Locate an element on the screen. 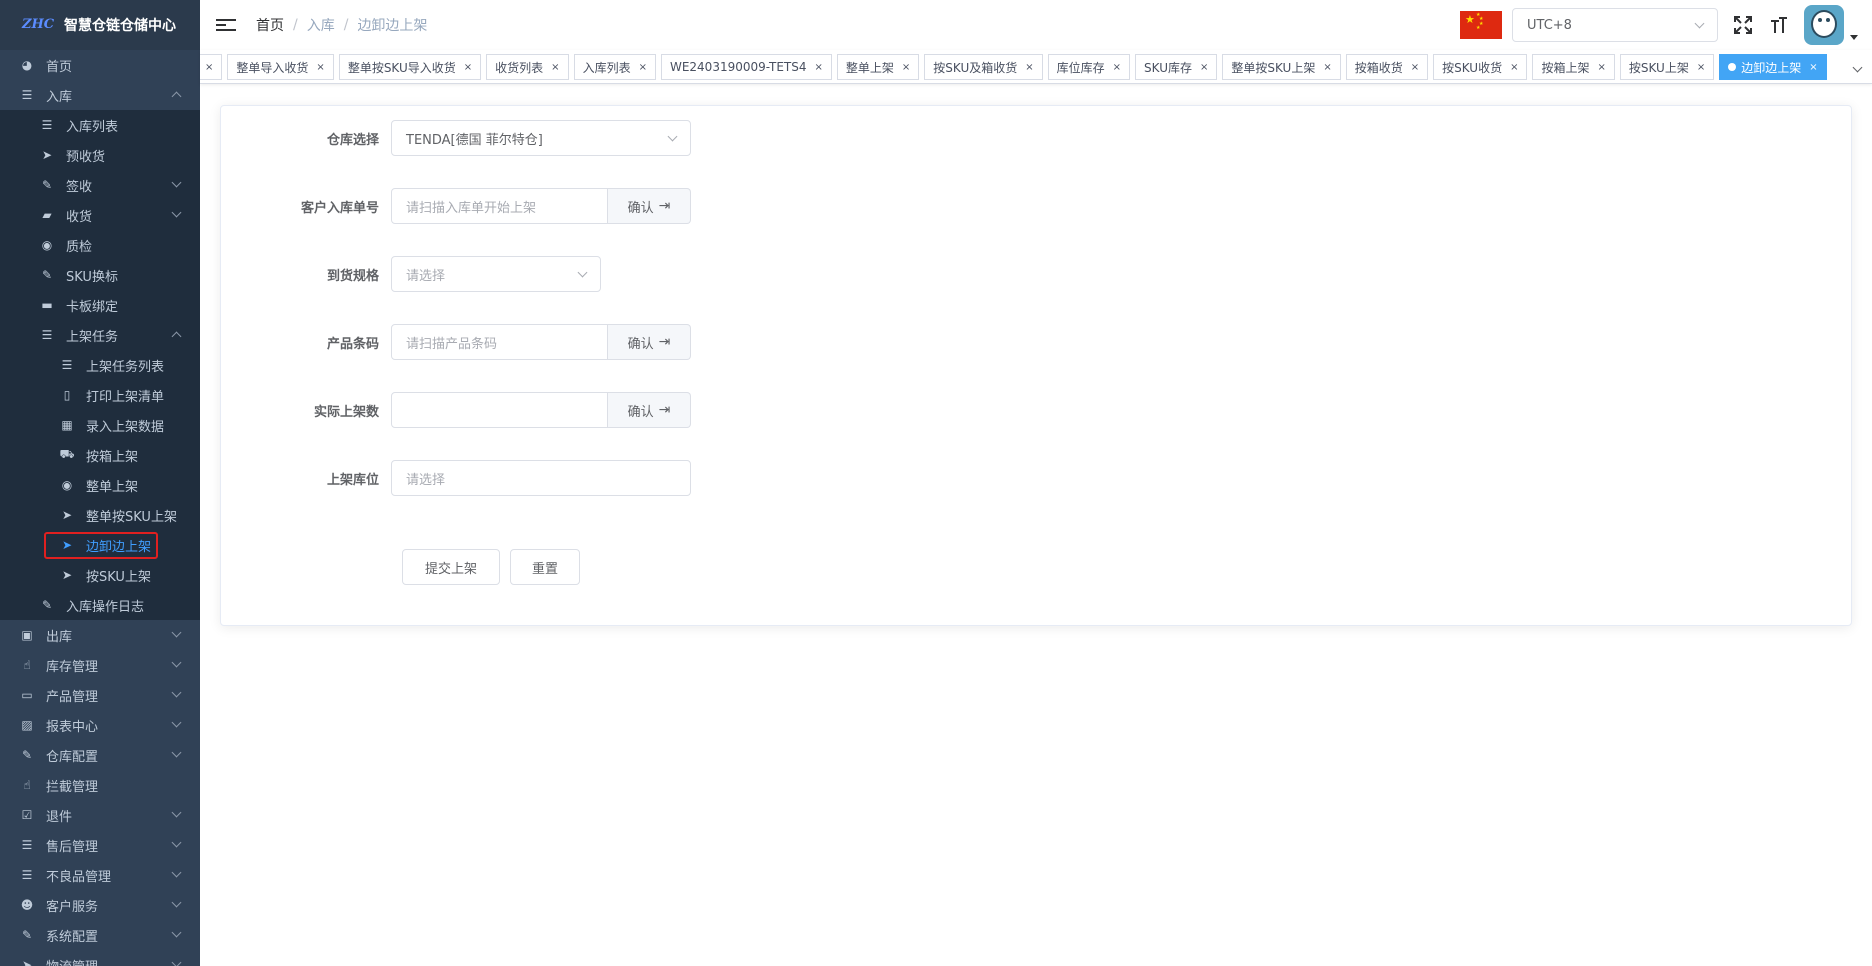 The image size is (1872, 966). tab-tag: 按SKU及箱收货 × is located at coordinates (983, 67).